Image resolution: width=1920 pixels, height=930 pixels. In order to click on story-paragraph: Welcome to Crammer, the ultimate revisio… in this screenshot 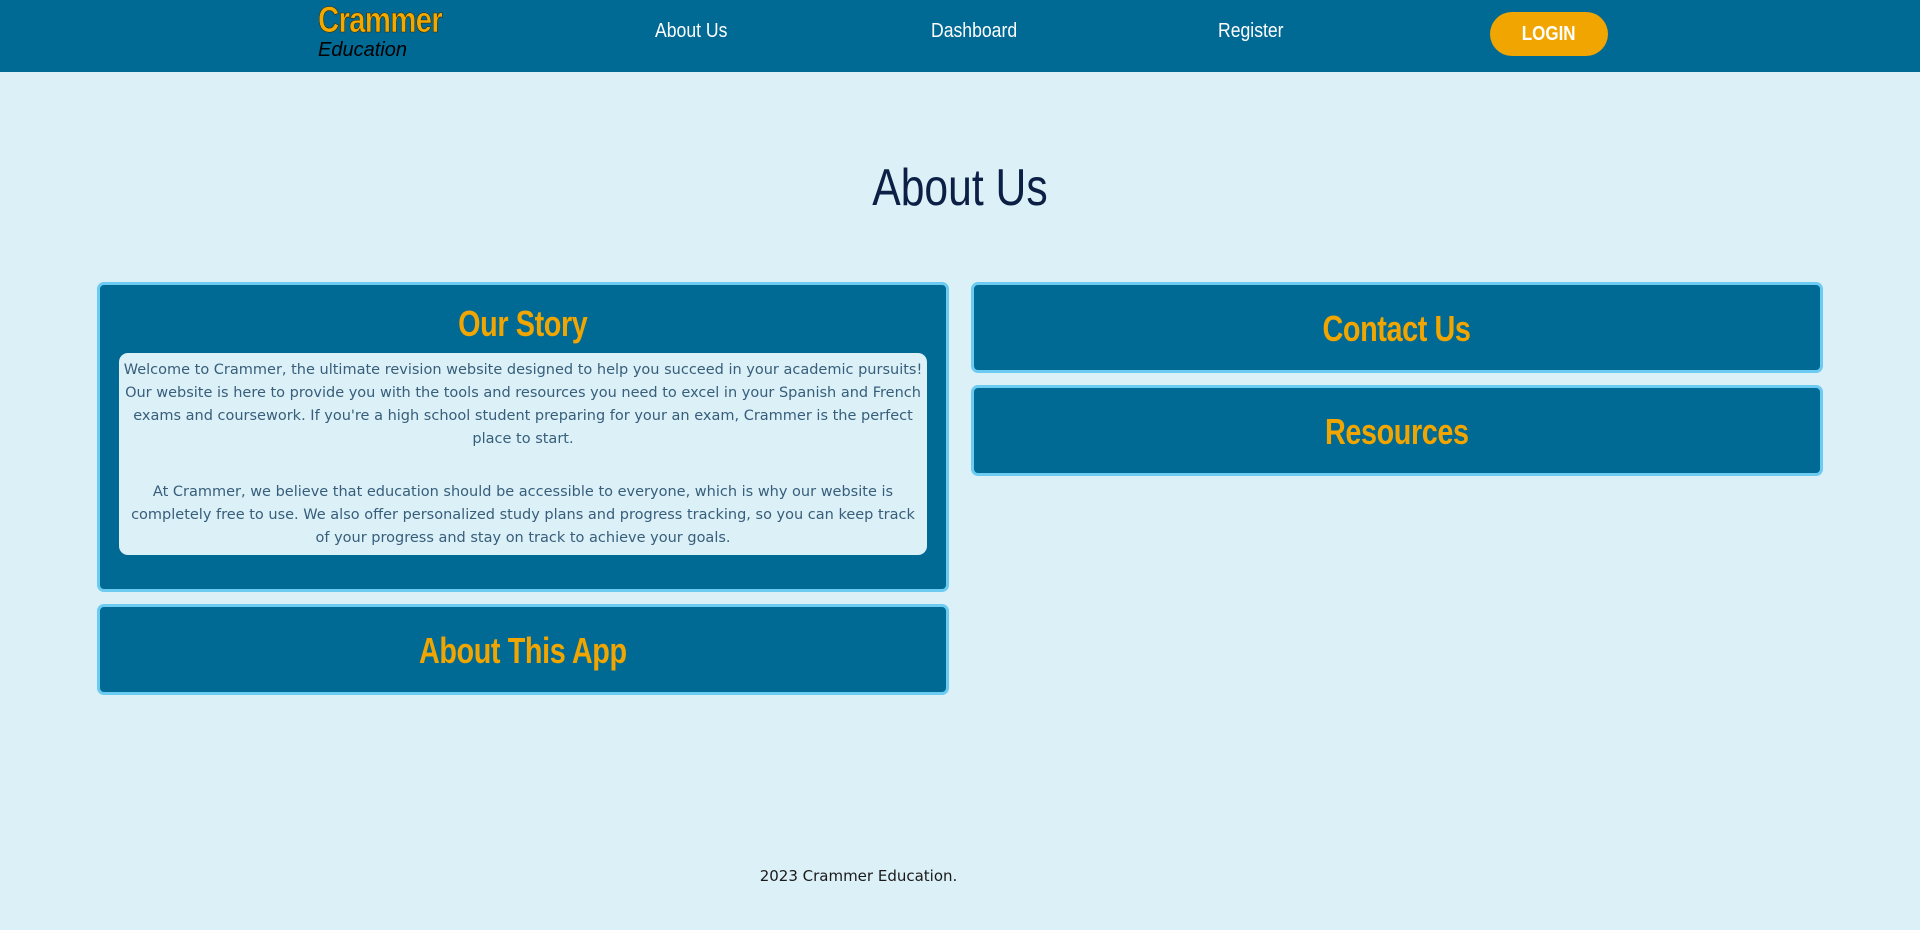, I will do `click(523, 404)`.